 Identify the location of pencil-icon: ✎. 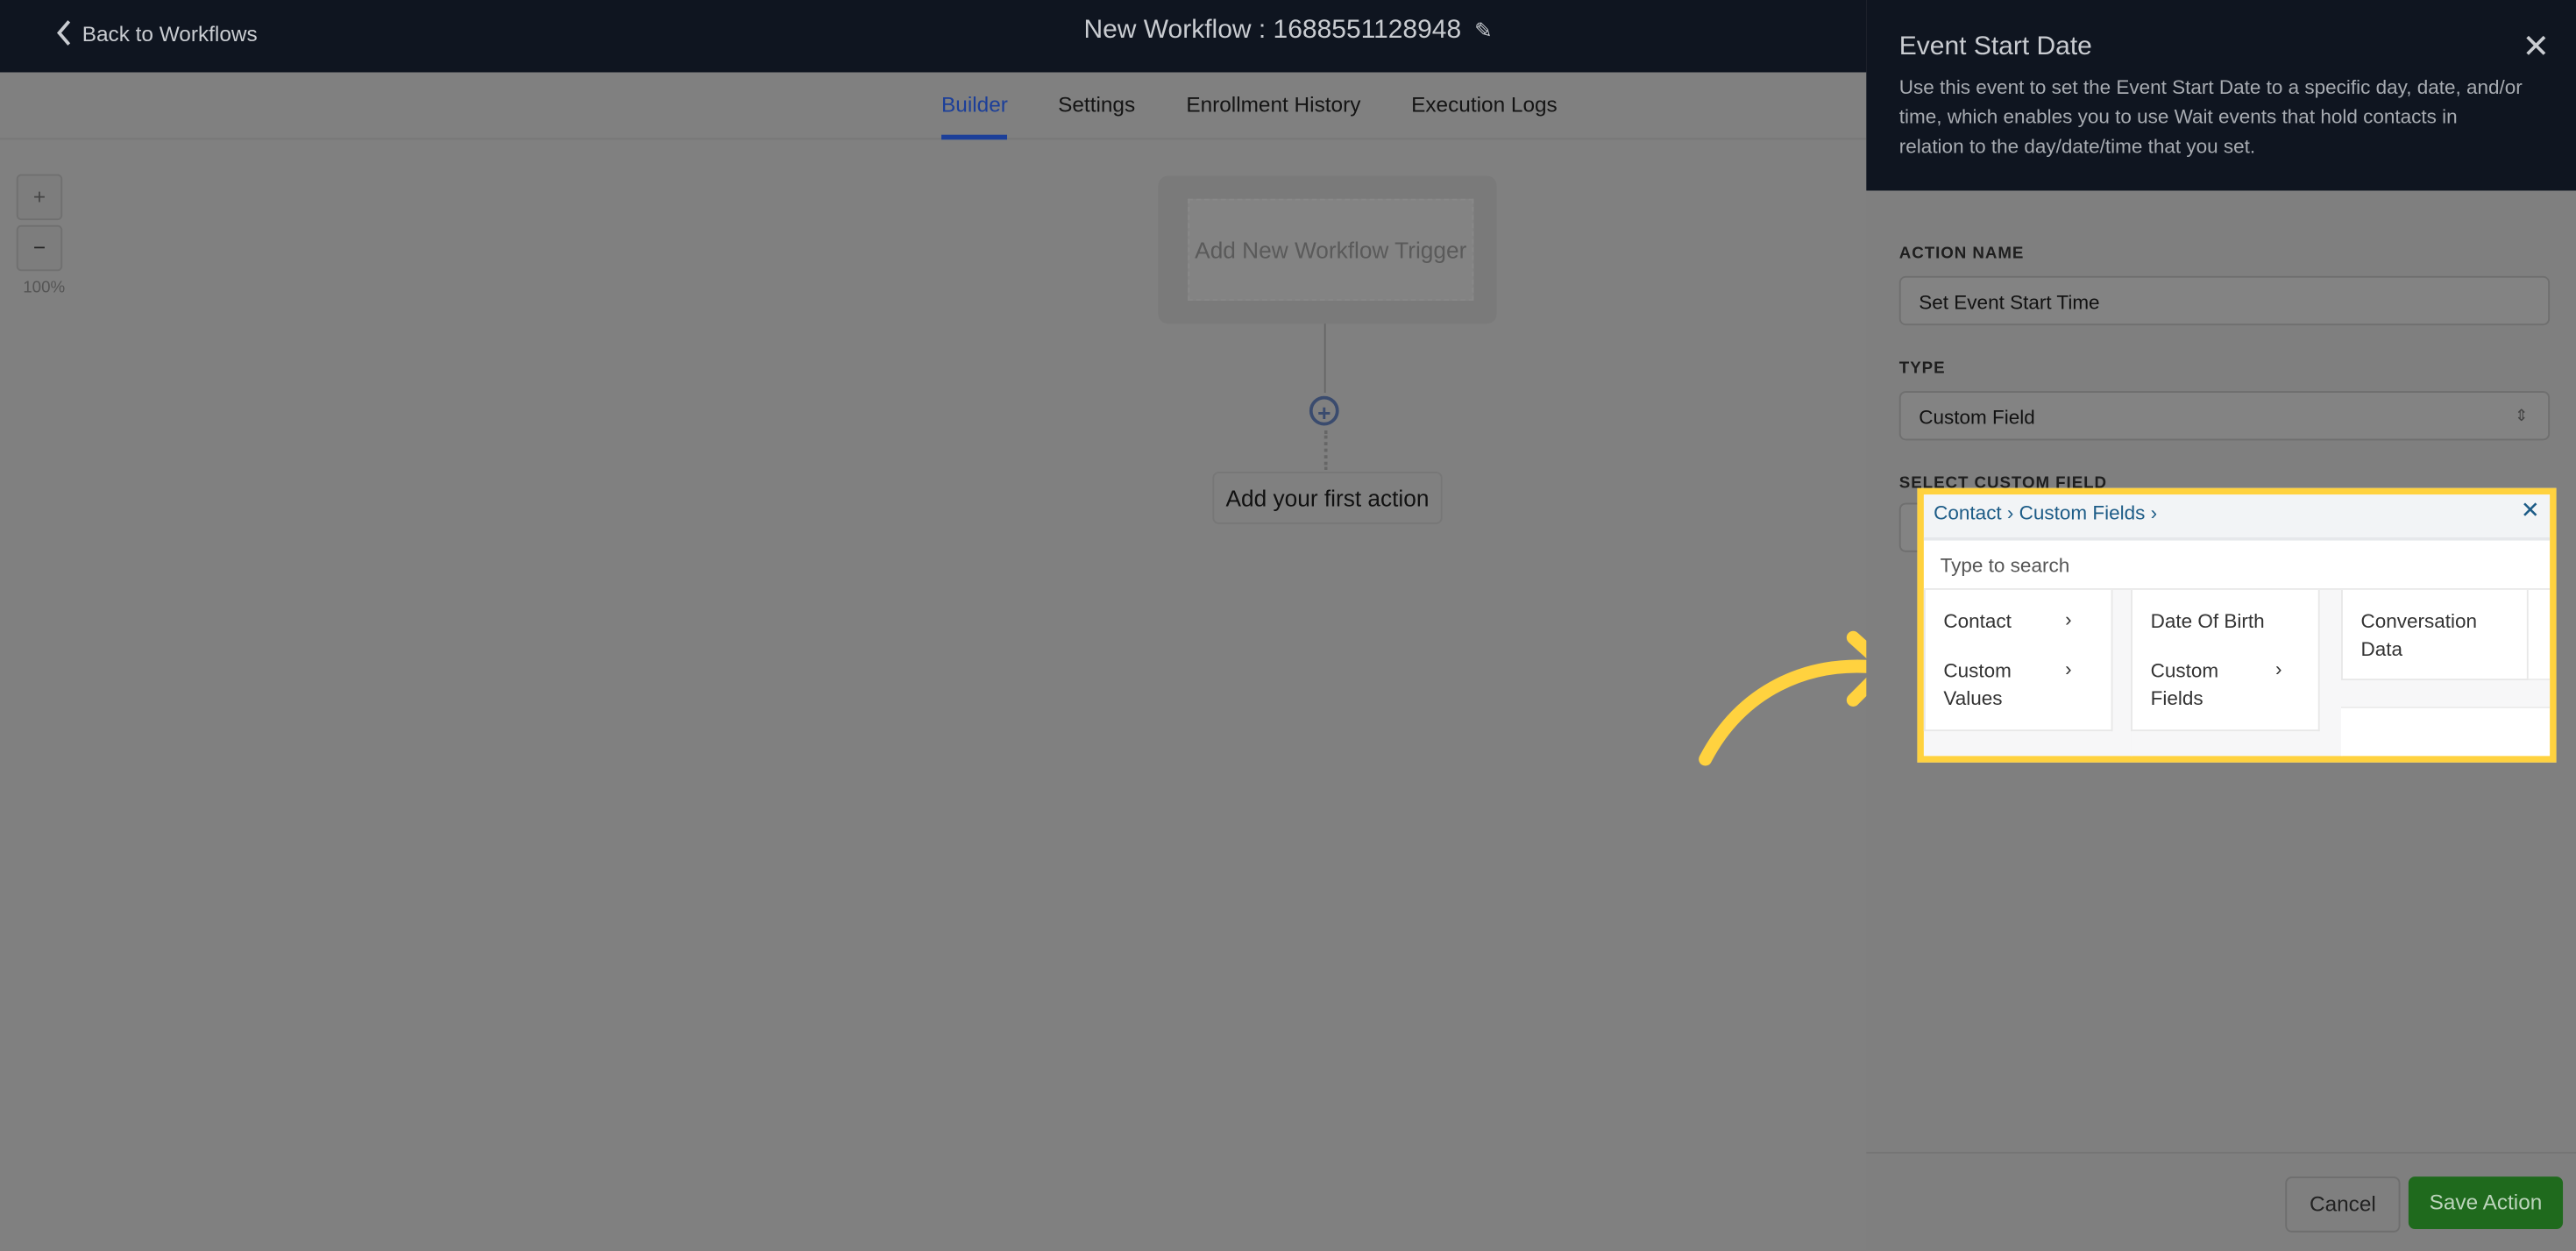
(1483, 30).